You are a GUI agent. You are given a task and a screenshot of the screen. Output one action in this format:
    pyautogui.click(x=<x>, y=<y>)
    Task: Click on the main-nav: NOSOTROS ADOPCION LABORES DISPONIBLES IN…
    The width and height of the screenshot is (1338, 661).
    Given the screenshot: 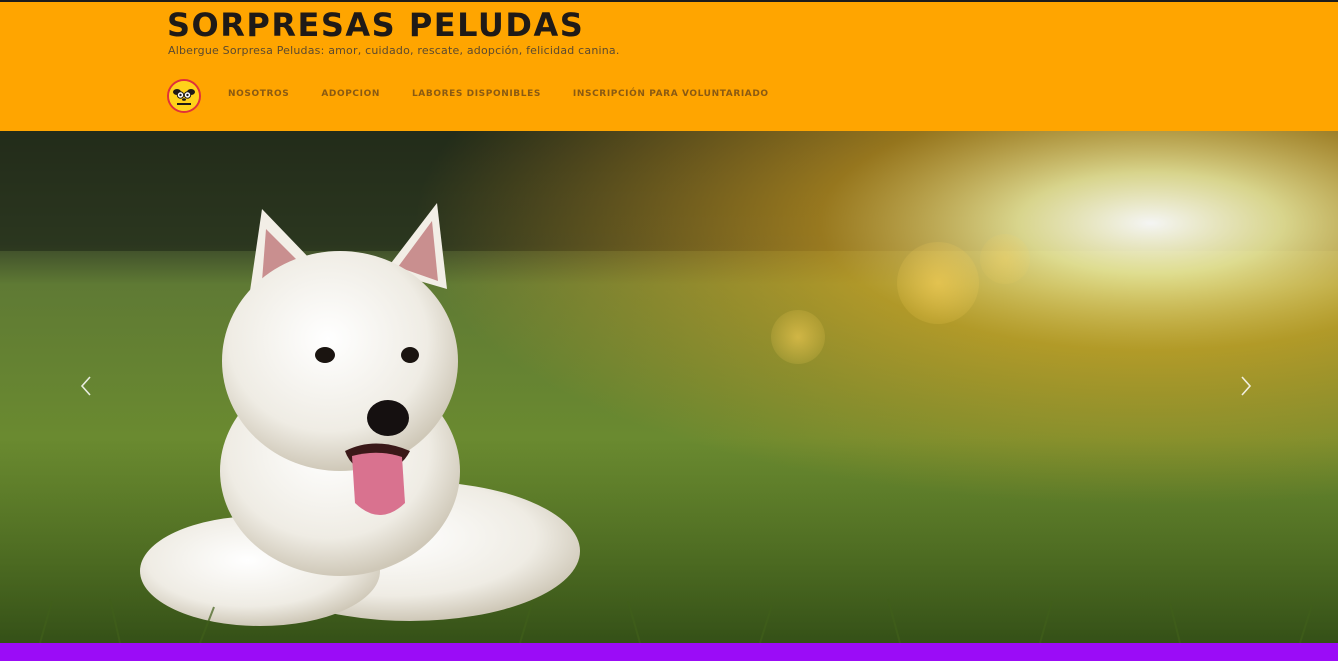 What is the action you would take?
    pyautogui.click(x=514, y=96)
    